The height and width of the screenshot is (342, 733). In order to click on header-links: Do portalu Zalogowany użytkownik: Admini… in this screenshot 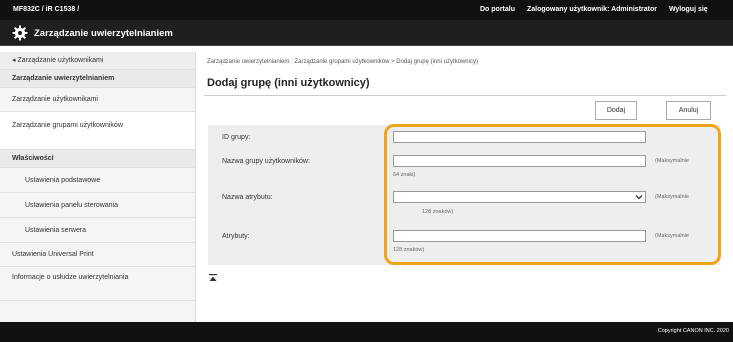, I will do `click(599, 9)`.